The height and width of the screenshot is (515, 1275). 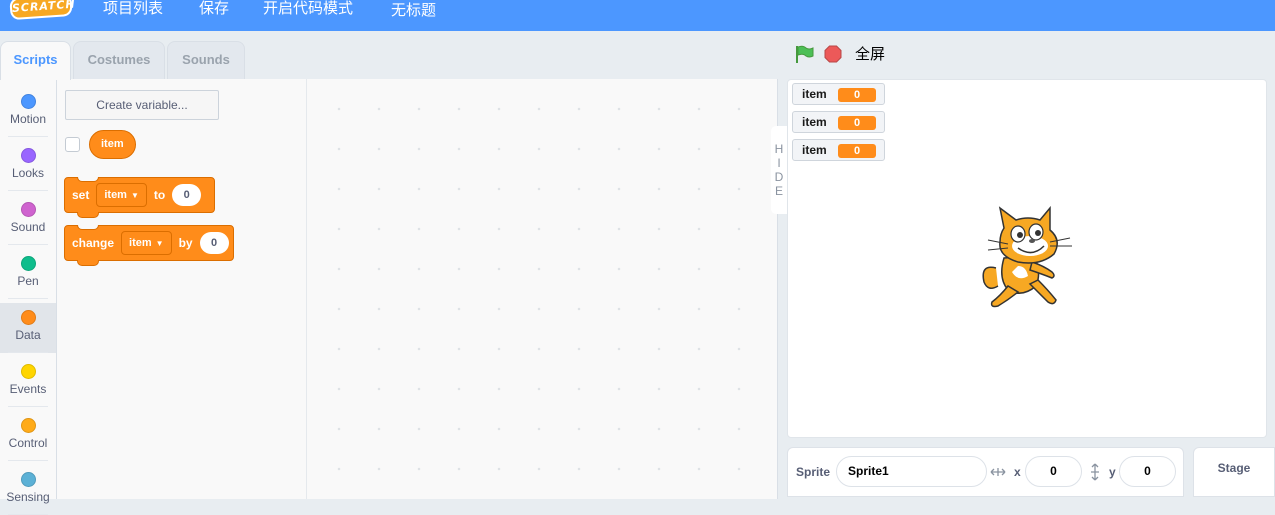 What do you see at coordinates (1017, 472) in the screenshot?
I see `x-label: x` at bounding box center [1017, 472].